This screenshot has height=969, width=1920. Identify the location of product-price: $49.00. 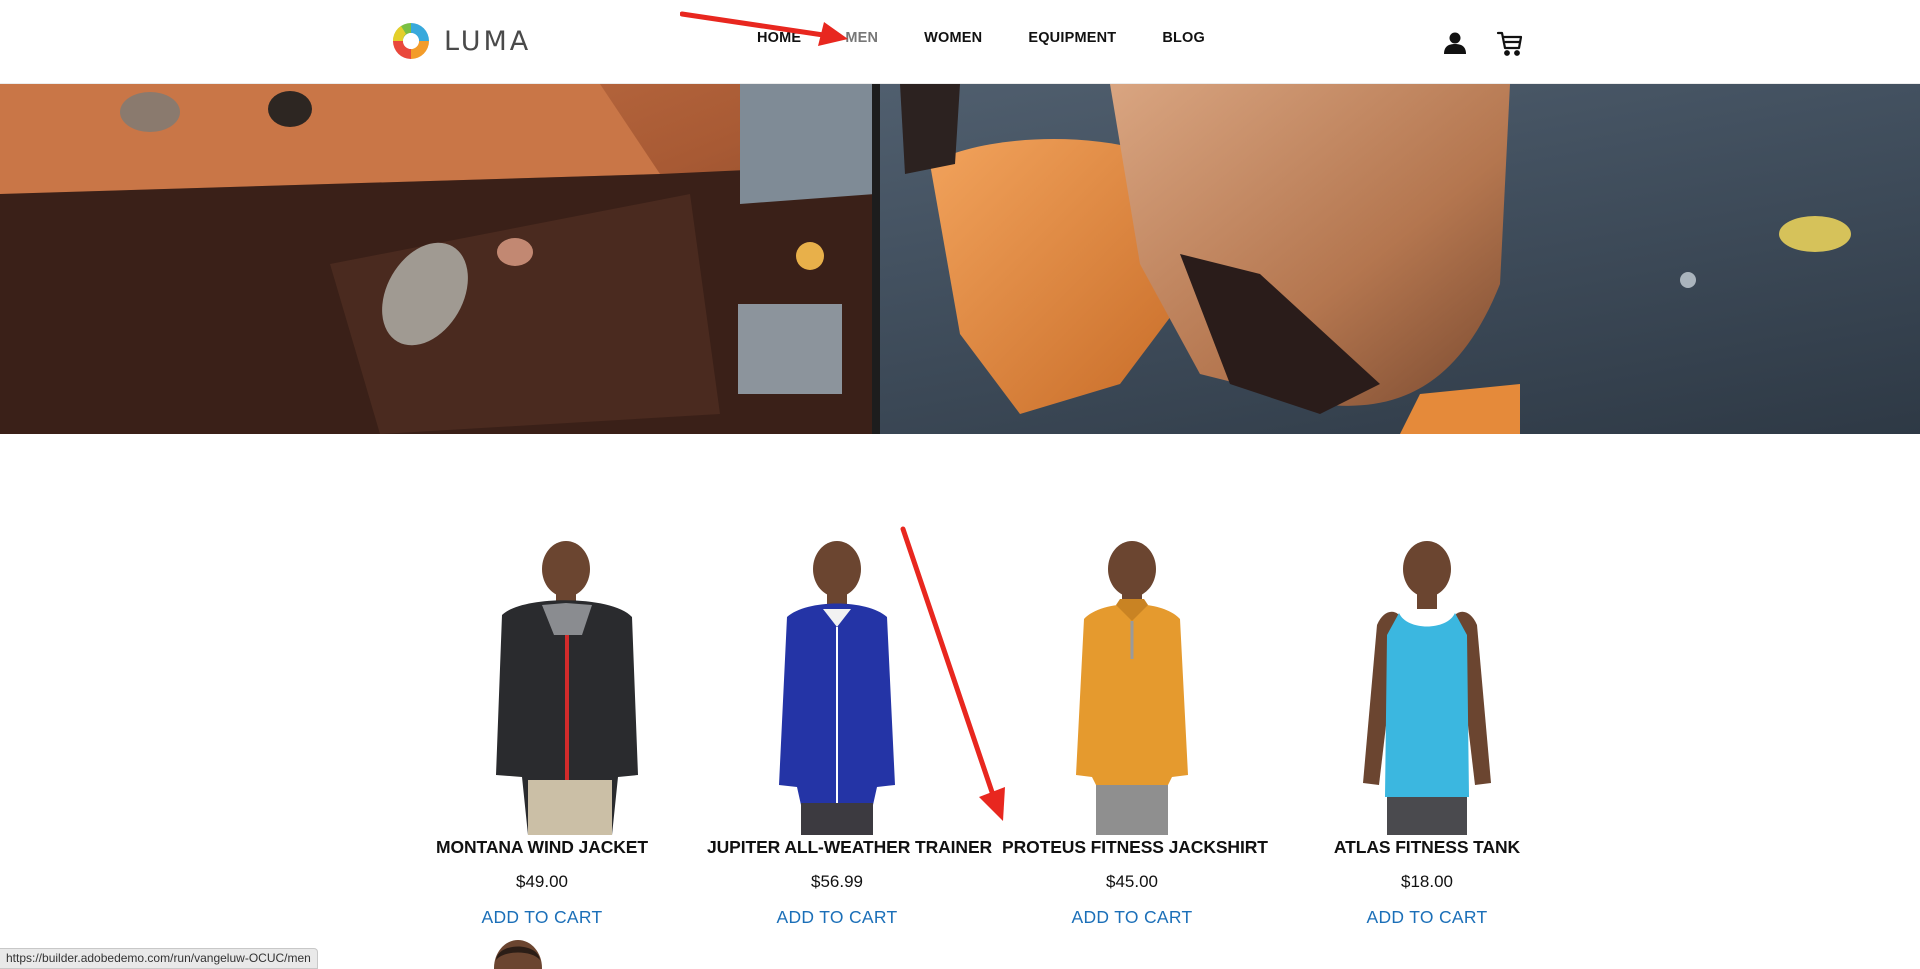
(542, 881).